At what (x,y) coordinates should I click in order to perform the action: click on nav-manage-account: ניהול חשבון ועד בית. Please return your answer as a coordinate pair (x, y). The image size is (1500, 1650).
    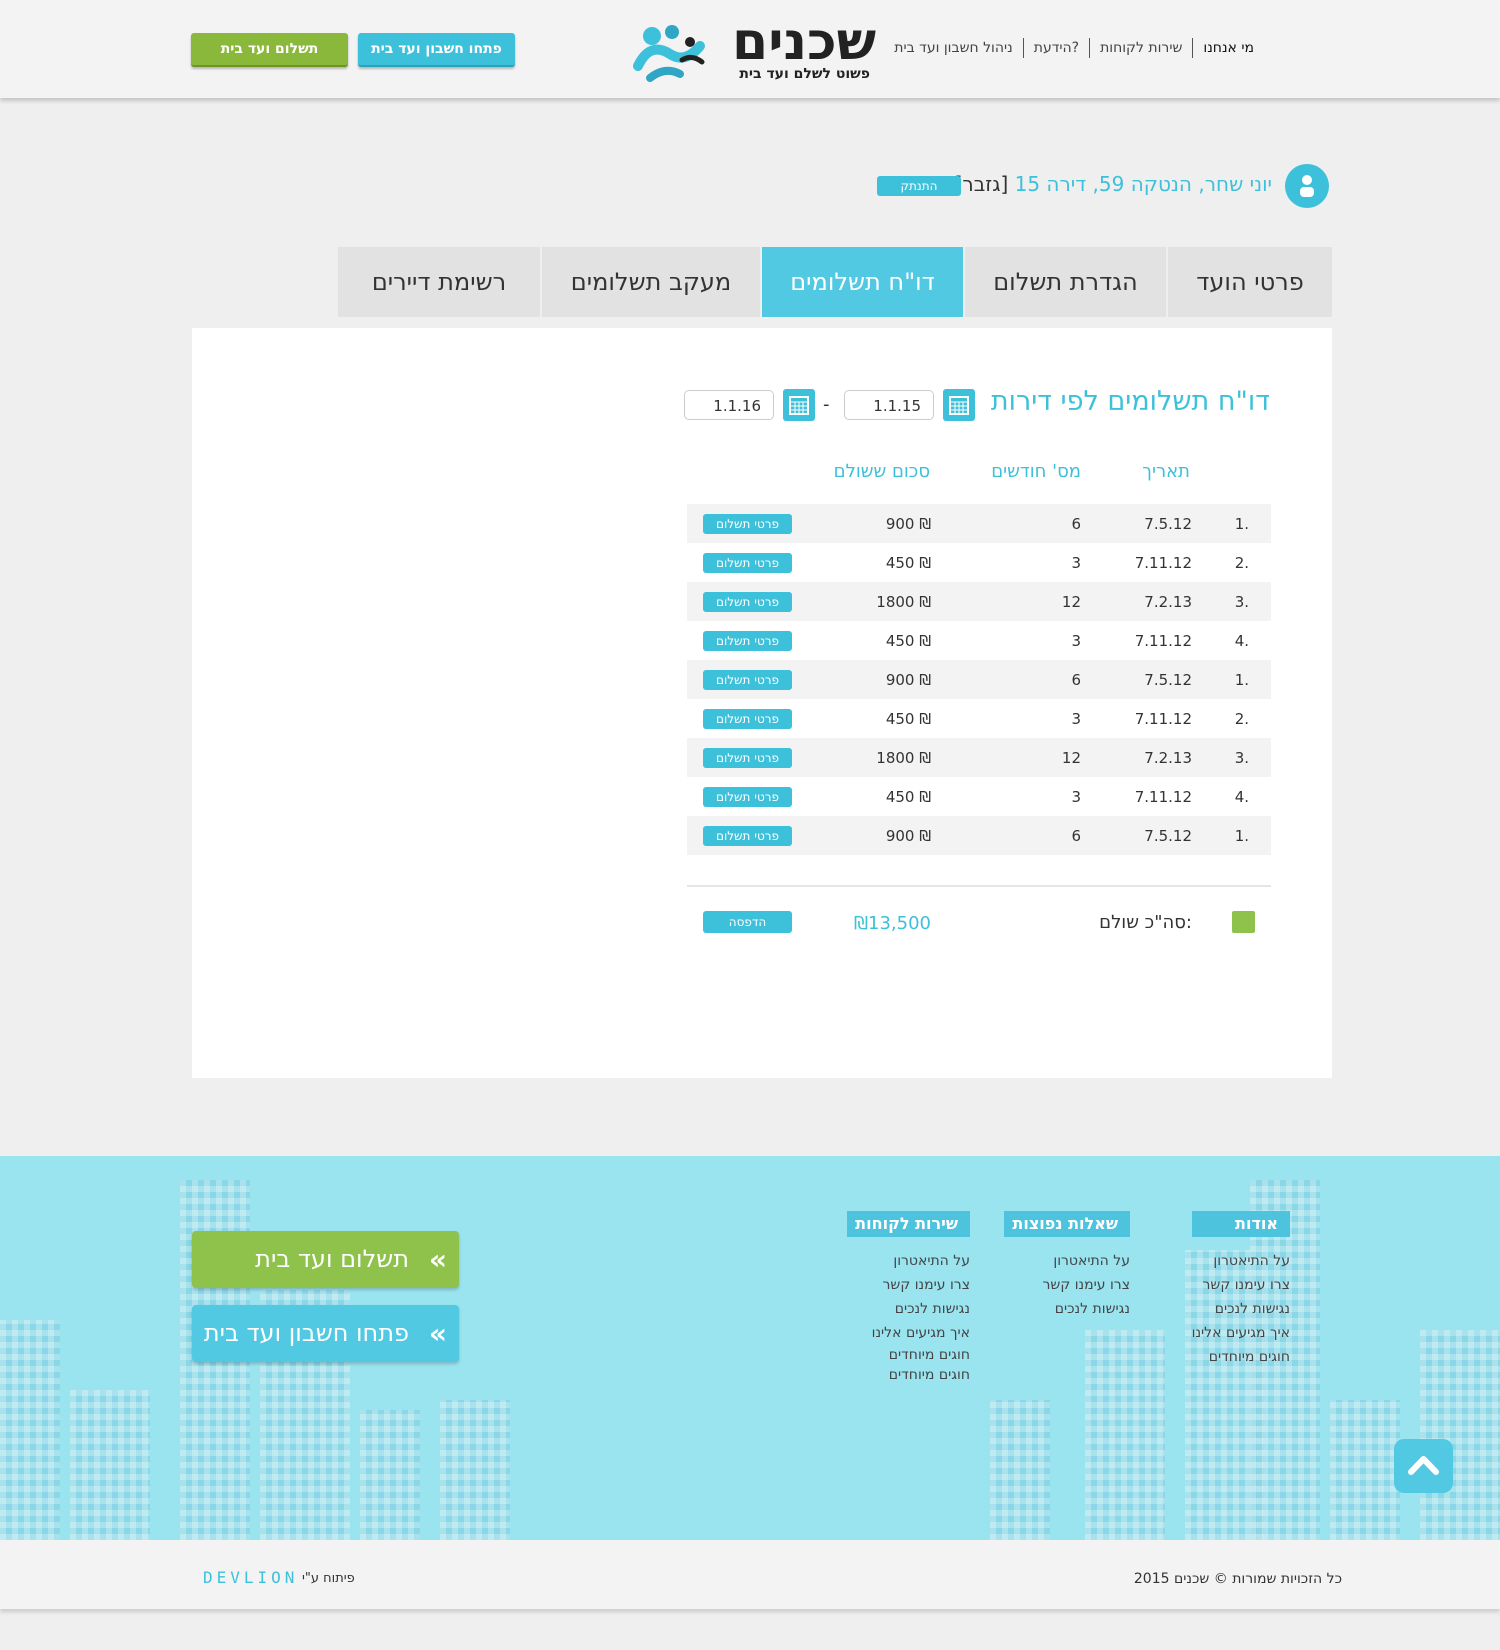
    Looking at the image, I should click on (953, 48).